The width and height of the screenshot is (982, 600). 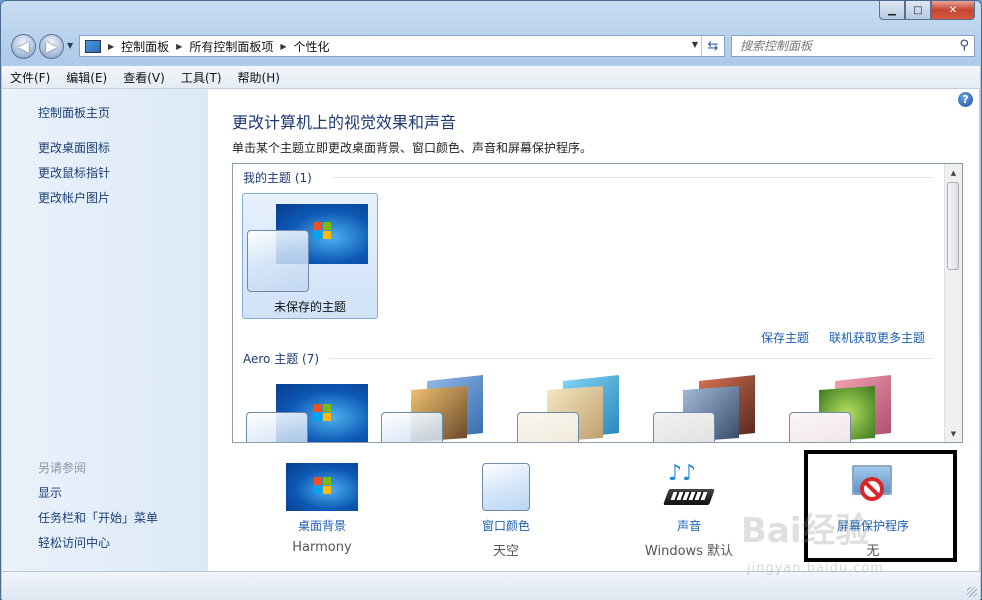 I want to click on aero-themes-header: Aero 主题 (7), so click(x=281, y=359).